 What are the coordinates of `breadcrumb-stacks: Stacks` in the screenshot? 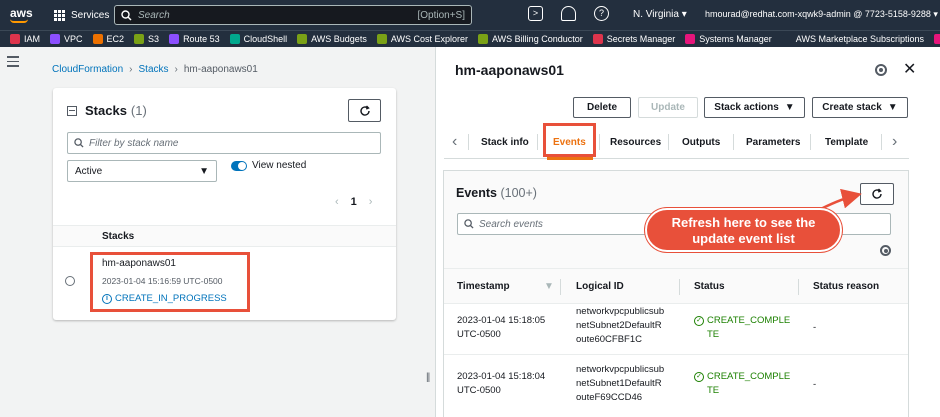 It's located at (154, 69).